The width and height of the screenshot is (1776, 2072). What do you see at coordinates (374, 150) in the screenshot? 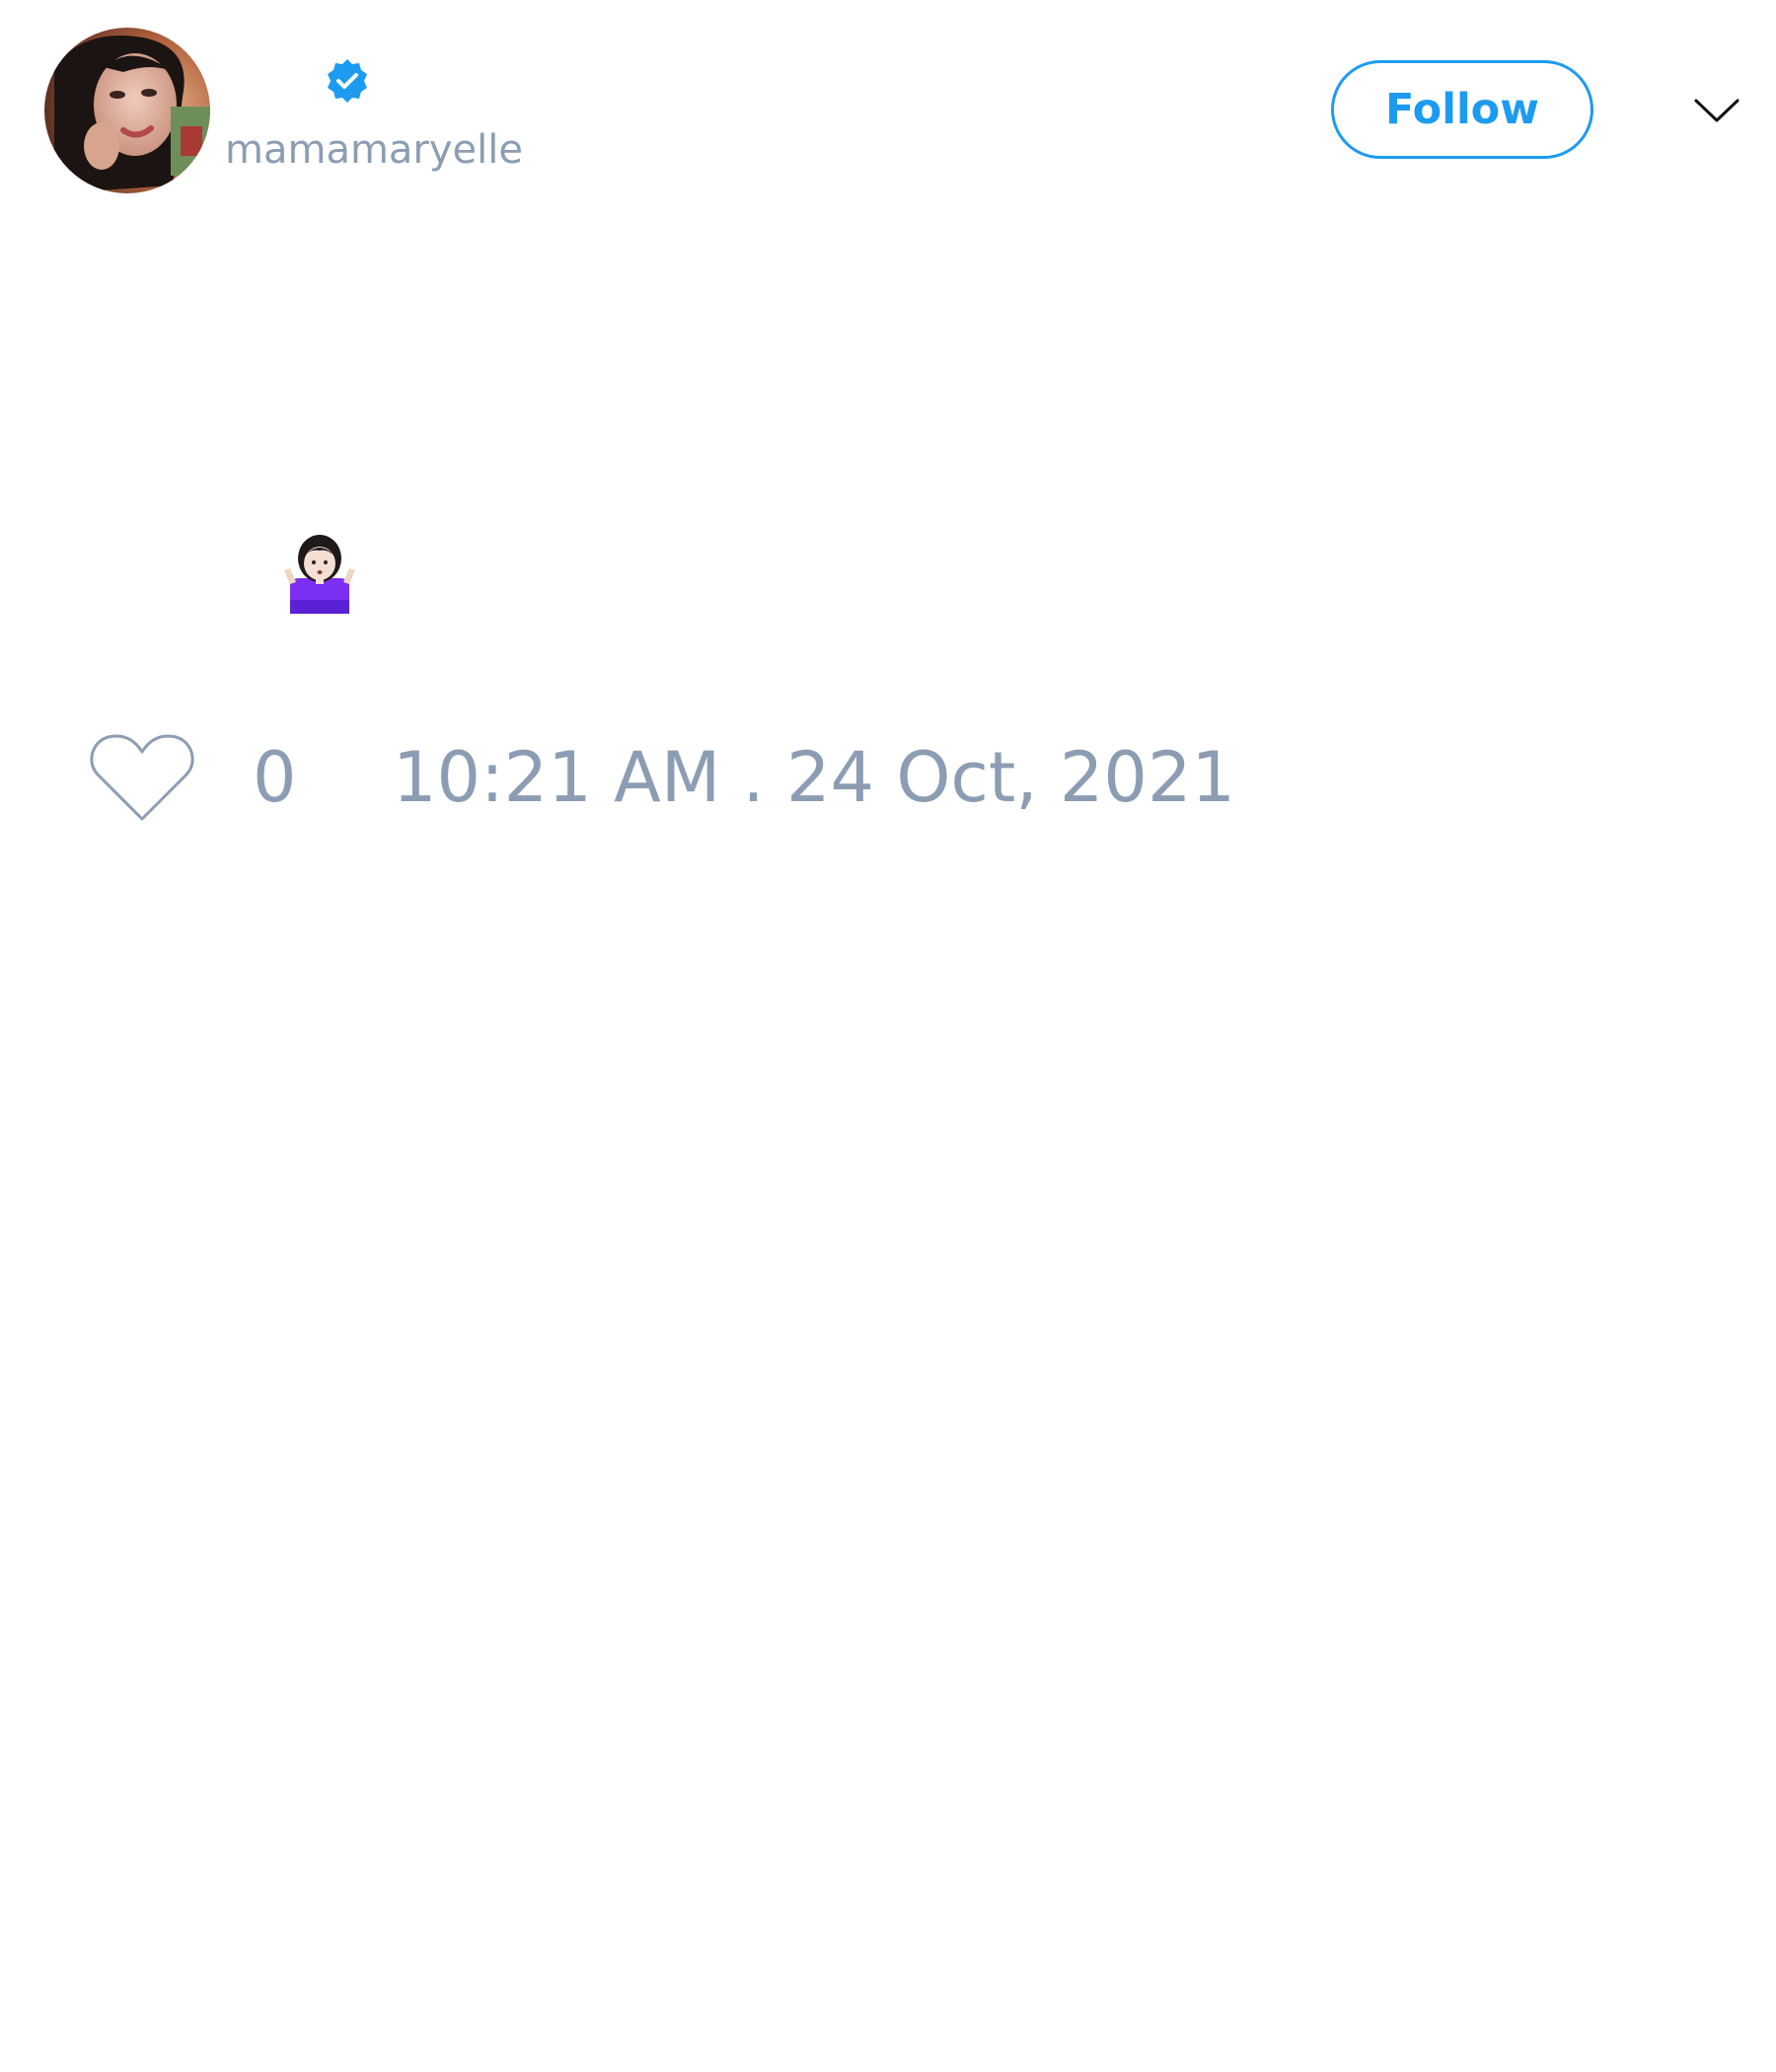
I see `user-handle: mamamaryelle` at bounding box center [374, 150].